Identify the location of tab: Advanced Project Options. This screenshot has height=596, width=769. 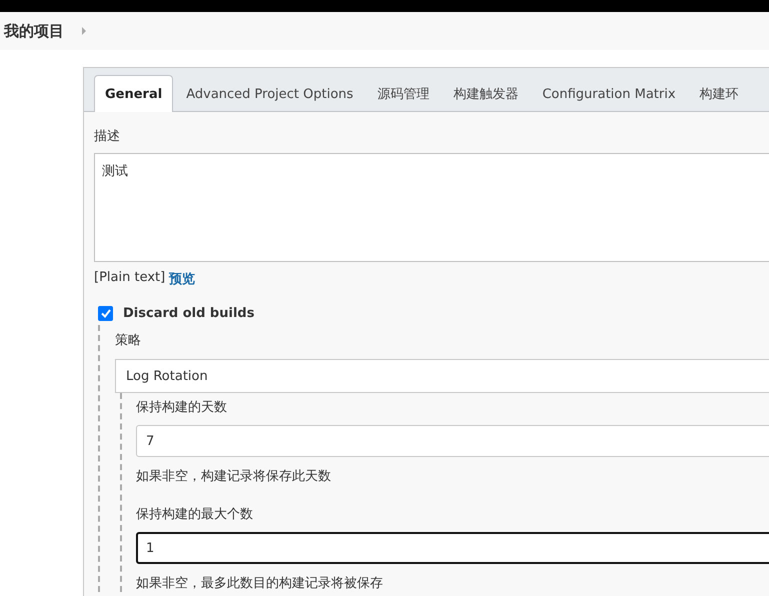
(269, 93).